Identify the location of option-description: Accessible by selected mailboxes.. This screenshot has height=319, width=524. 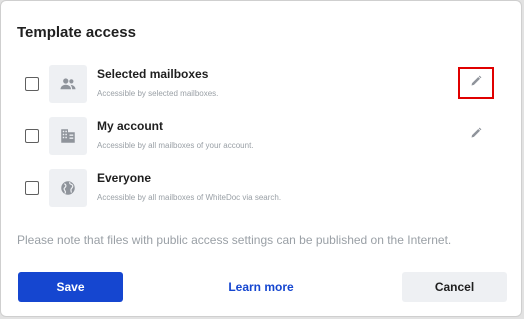
(158, 93).